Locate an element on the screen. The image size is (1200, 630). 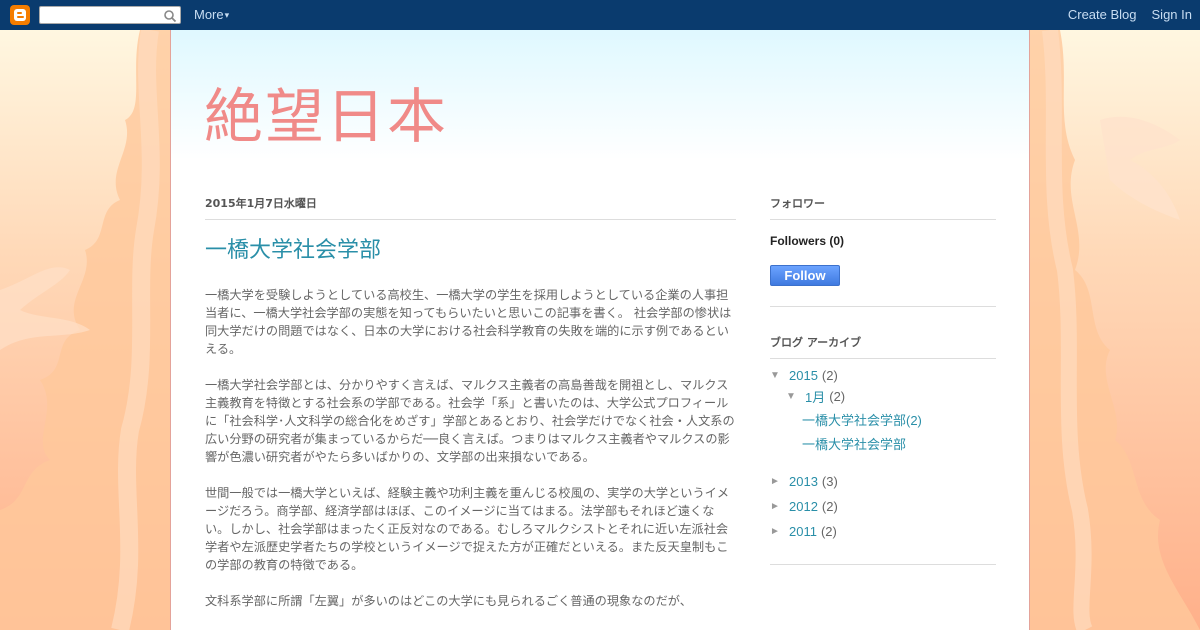
search-input is located at coordinates (100, 19).